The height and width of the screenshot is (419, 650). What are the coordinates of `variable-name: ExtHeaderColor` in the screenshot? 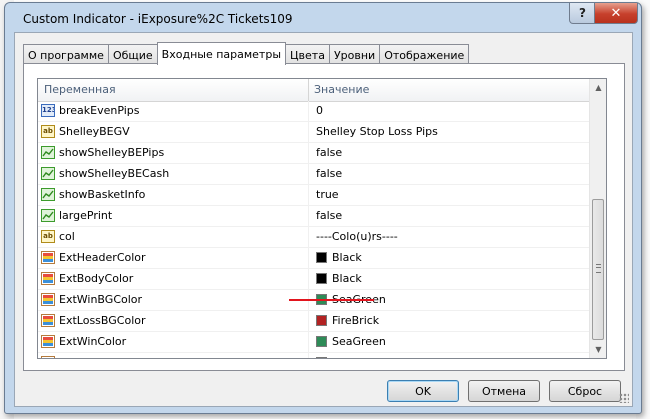 It's located at (102, 257).